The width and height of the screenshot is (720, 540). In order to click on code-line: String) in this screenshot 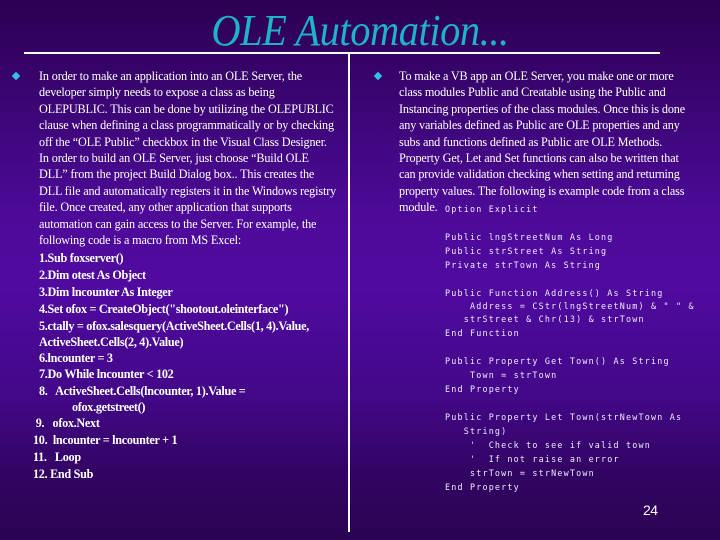, I will do `click(476, 431)`.